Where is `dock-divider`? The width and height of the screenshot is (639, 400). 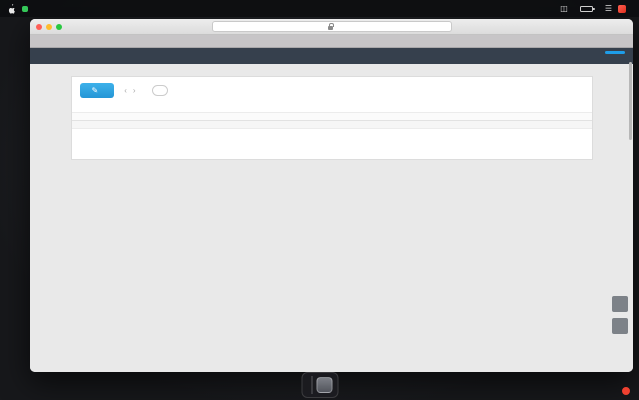 dock-divider is located at coordinates (311, 385).